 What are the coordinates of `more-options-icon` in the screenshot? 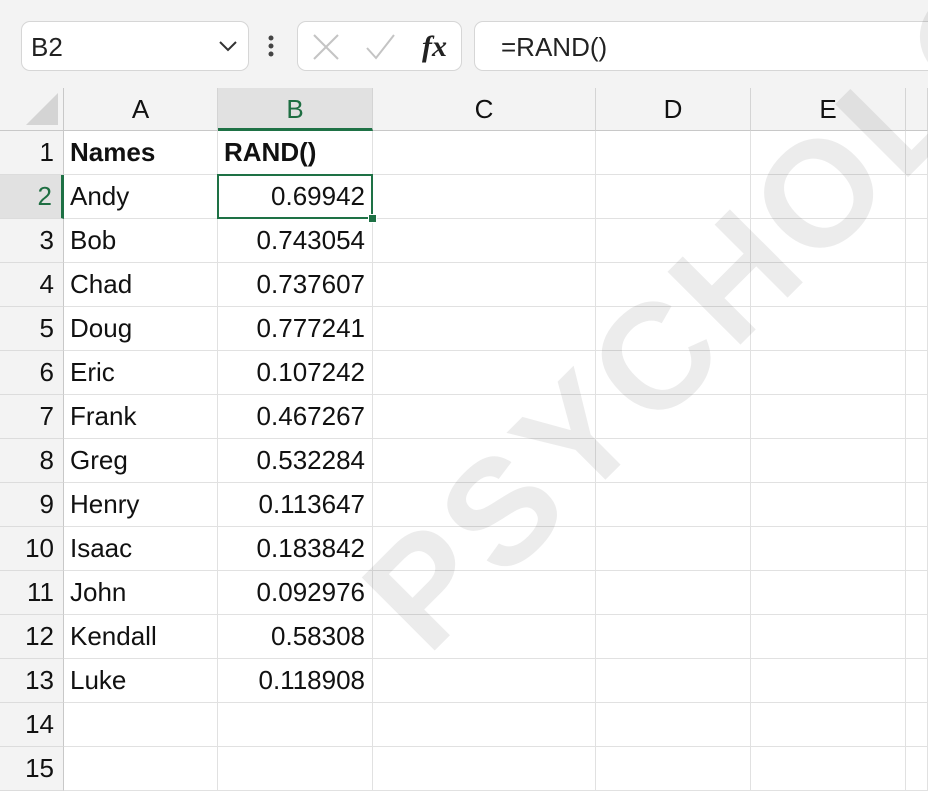 It's located at (271, 46).